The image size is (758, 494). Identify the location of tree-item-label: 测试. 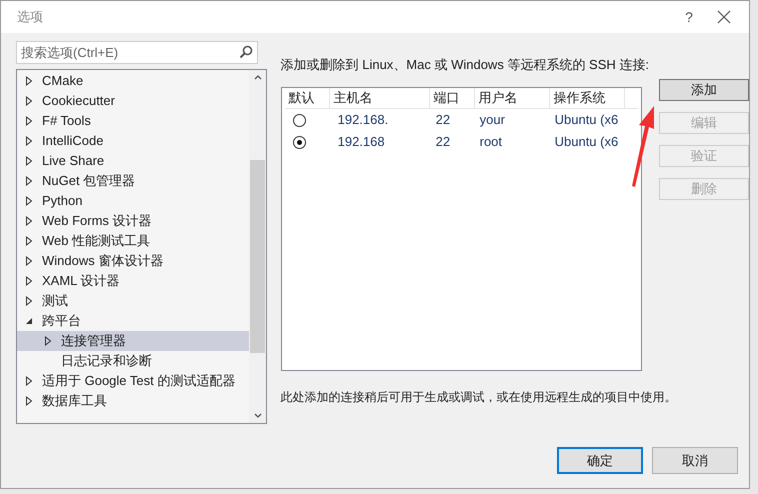
(55, 301).